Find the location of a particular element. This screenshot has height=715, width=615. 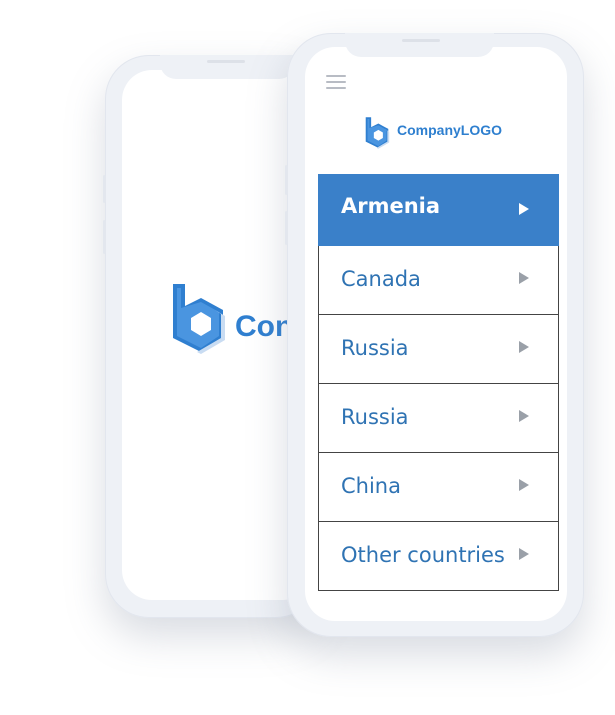

menu-item-armenia: Armenia is located at coordinates (438, 210).